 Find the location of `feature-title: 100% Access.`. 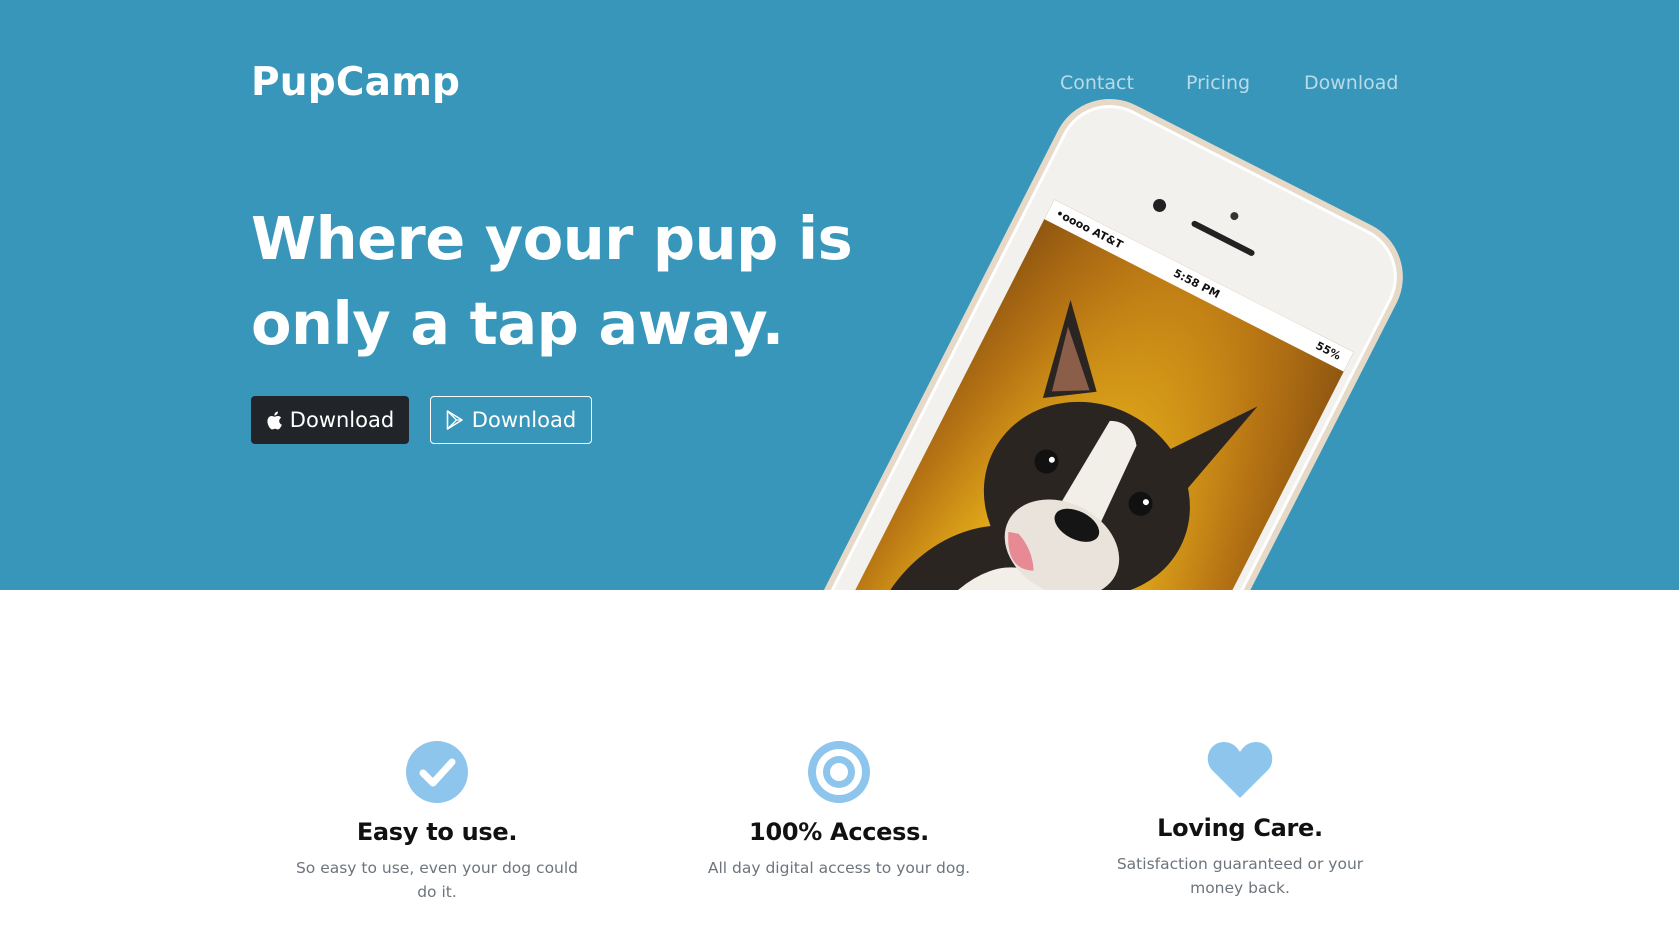

feature-title: 100% Access. is located at coordinates (839, 832).